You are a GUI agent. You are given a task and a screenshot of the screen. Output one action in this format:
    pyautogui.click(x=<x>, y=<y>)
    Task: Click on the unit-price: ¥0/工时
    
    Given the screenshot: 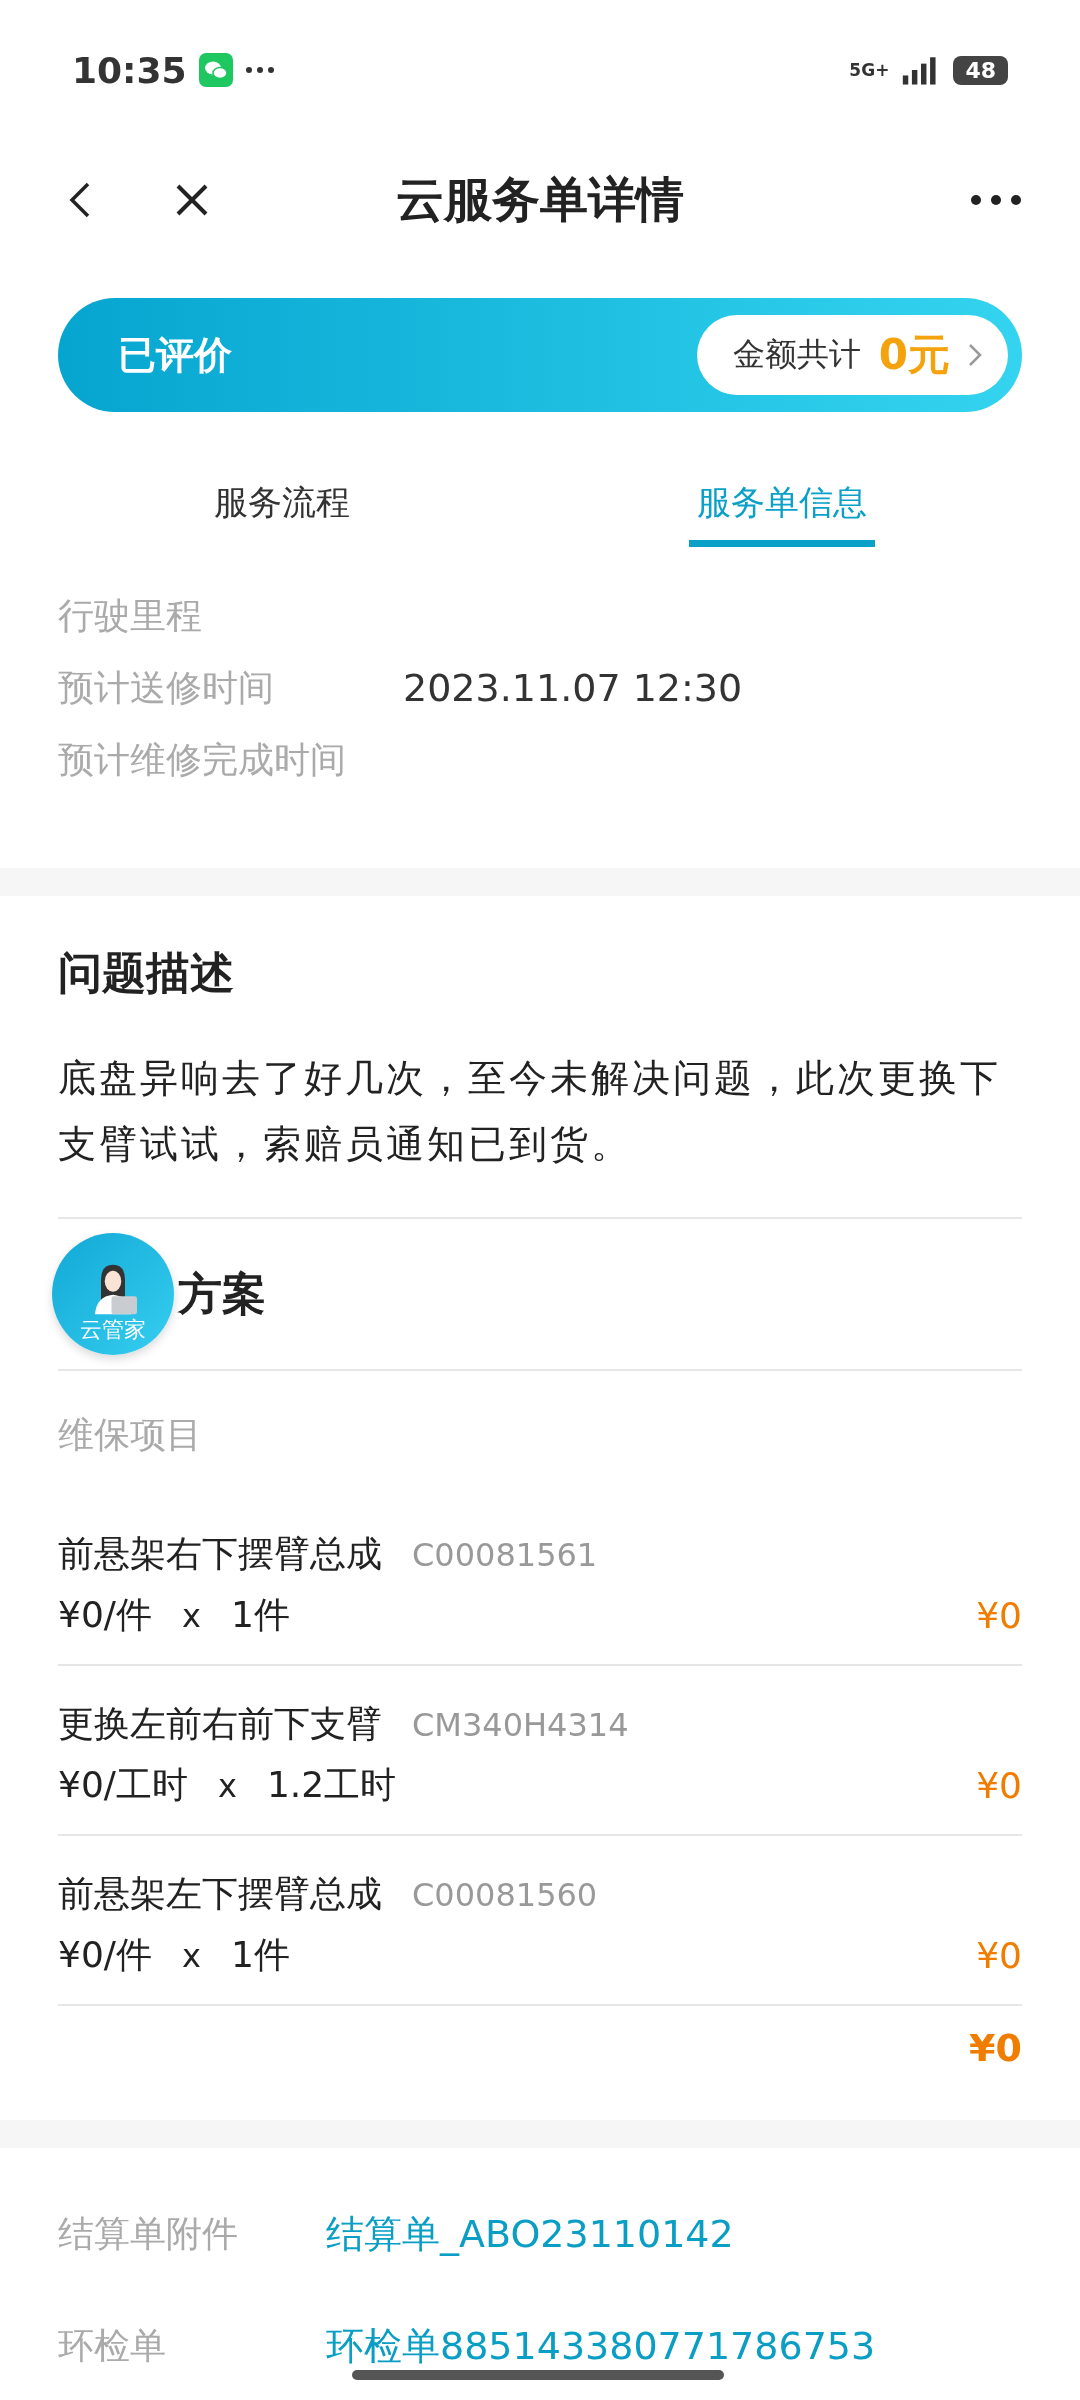 What is the action you would take?
    pyautogui.click(x=123, y=1785)
    